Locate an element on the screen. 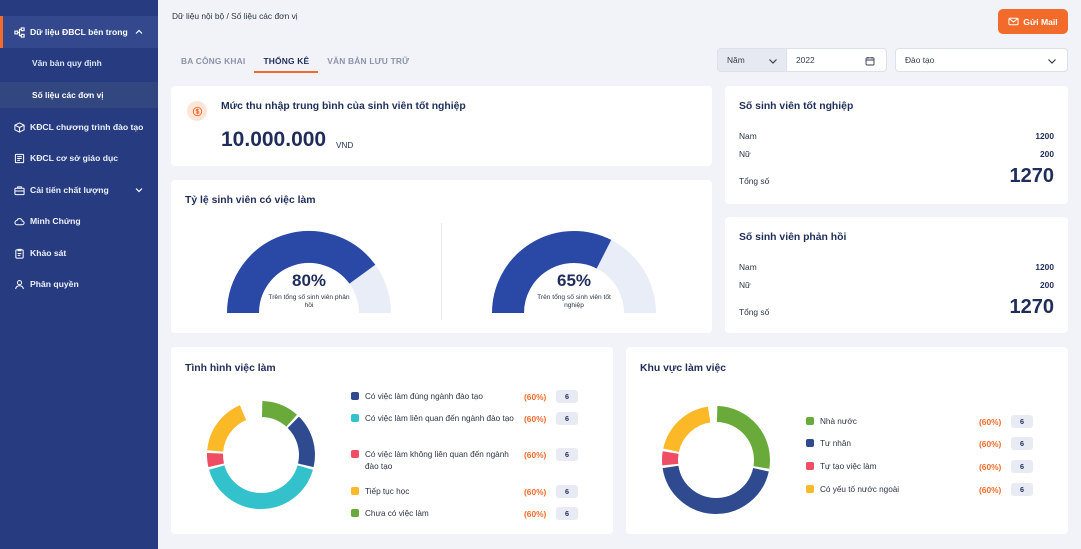 The image size is (1081, 549). responders-title: Số sinh viên phản hồi is located at coordinates (793, 237).